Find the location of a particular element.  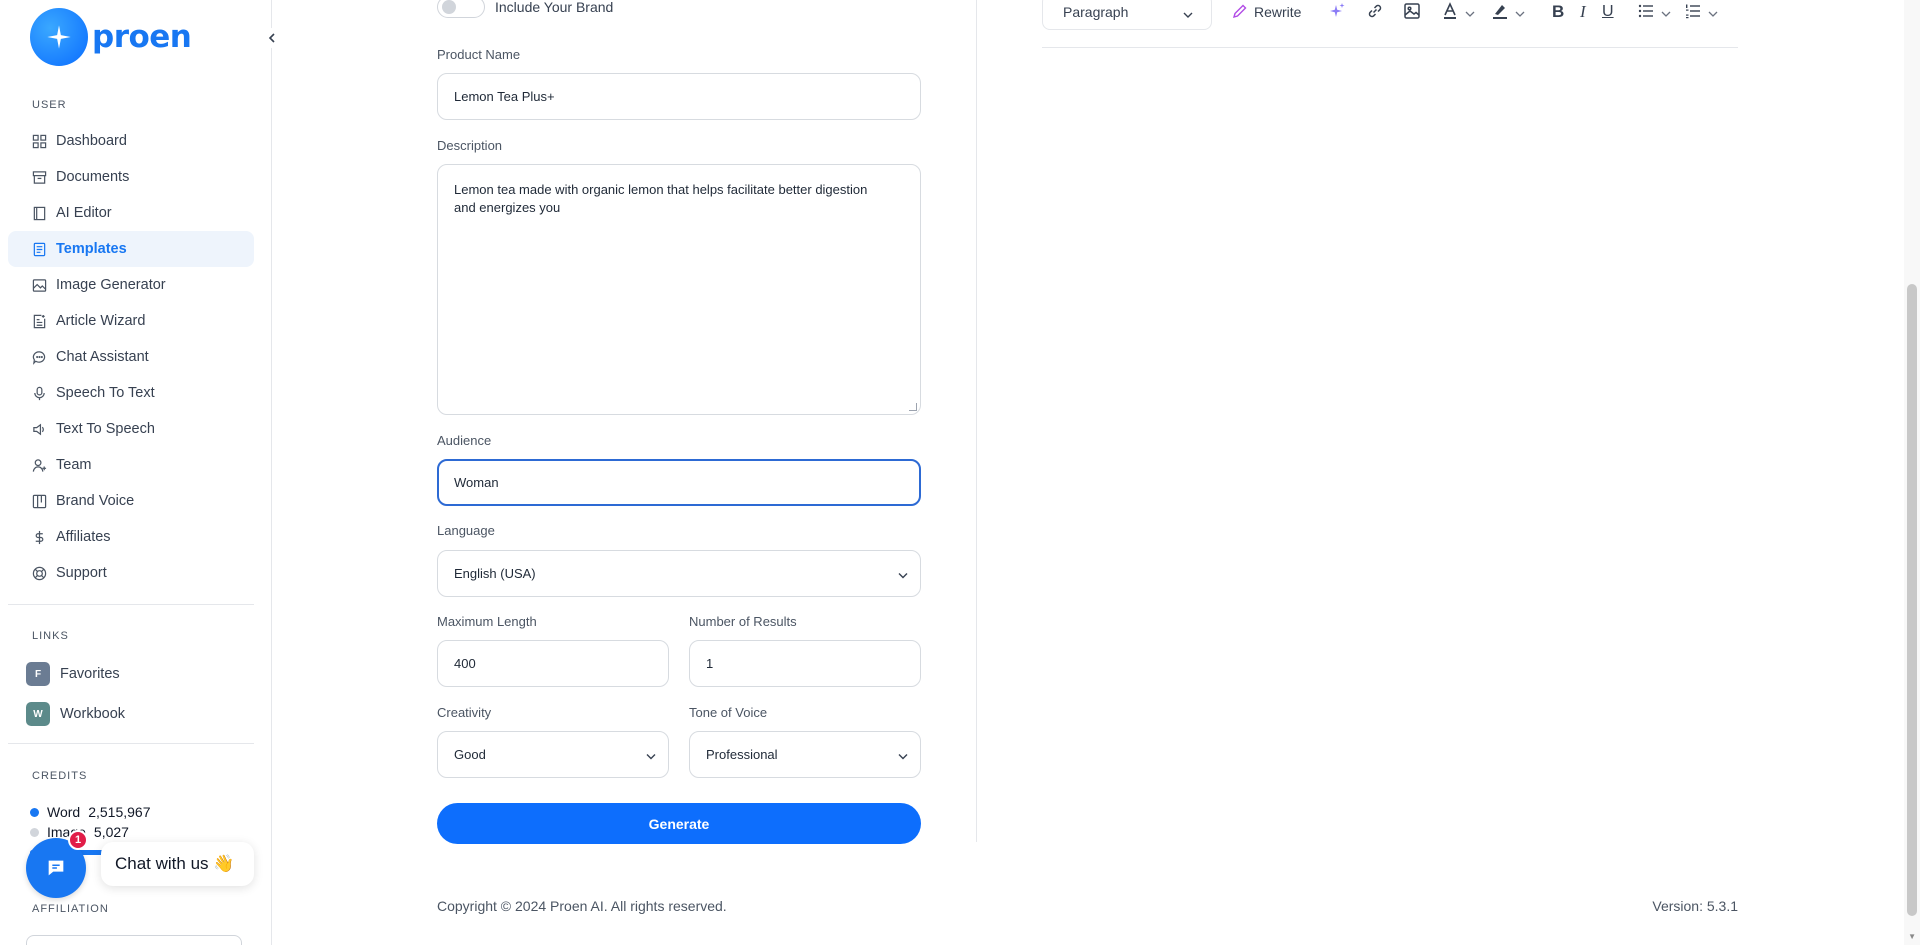

include-brand-toggle is located at coordinates (461, 9).